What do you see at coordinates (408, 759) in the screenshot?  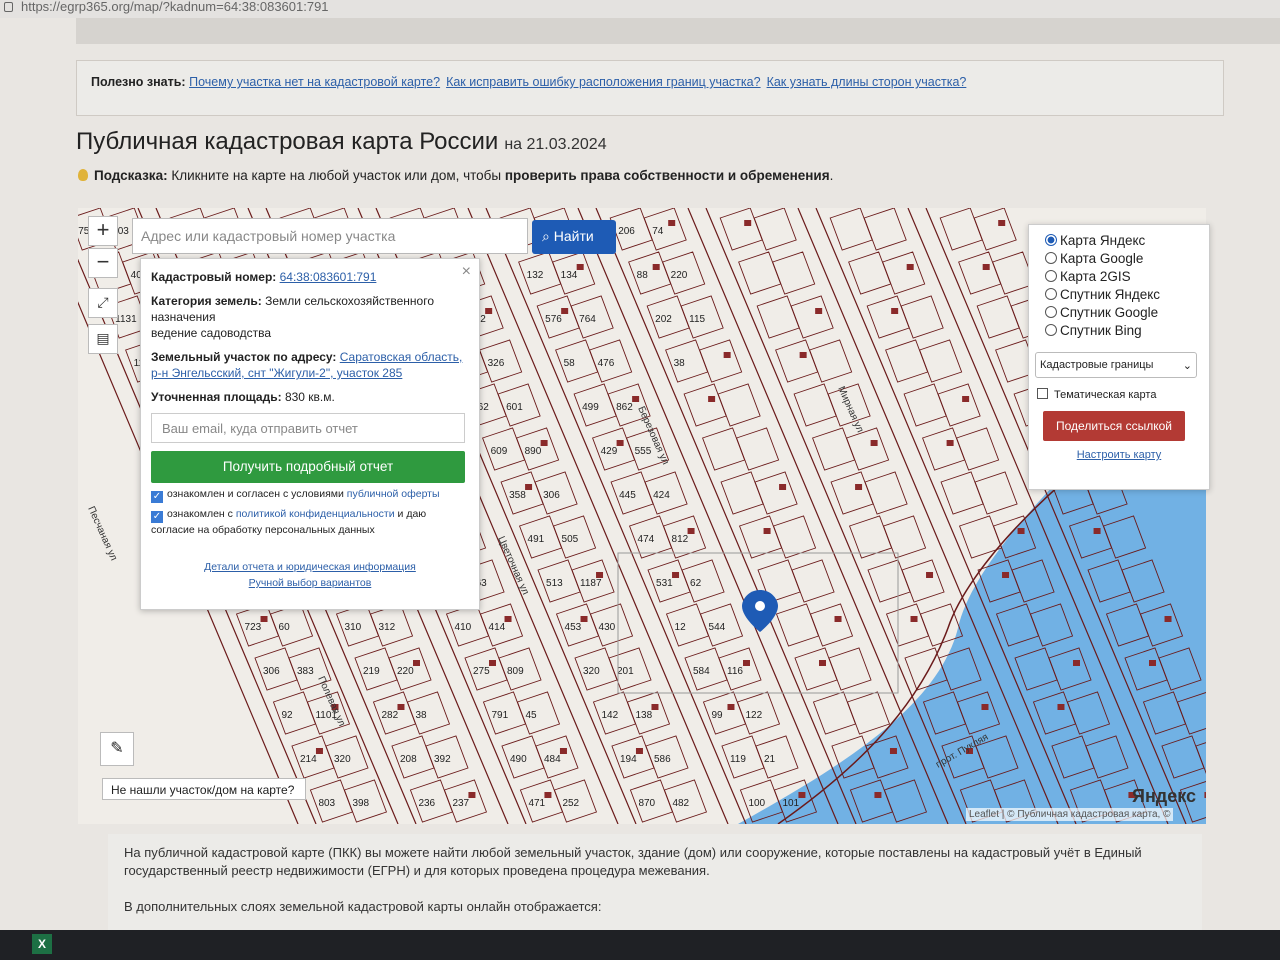 I see `parcel-number-label: 208` at bounding box center [408, 759].